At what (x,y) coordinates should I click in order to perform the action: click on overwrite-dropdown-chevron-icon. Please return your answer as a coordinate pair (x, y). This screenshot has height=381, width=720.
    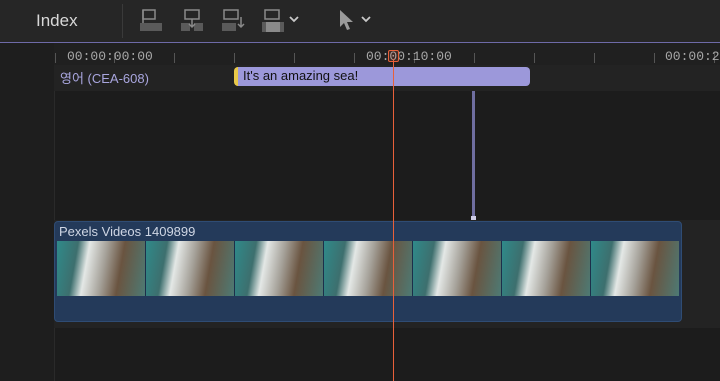
    Looking at the image, I should click on (294, 20).